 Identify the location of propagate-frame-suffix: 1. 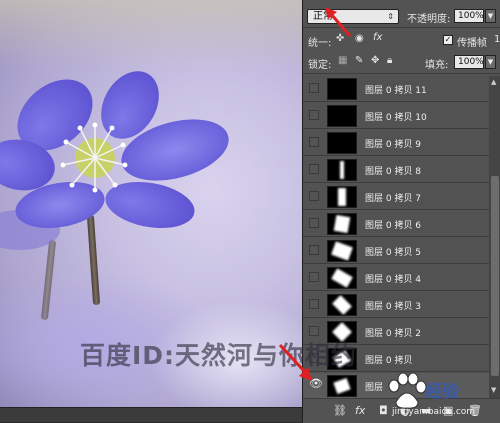
(497, 39).